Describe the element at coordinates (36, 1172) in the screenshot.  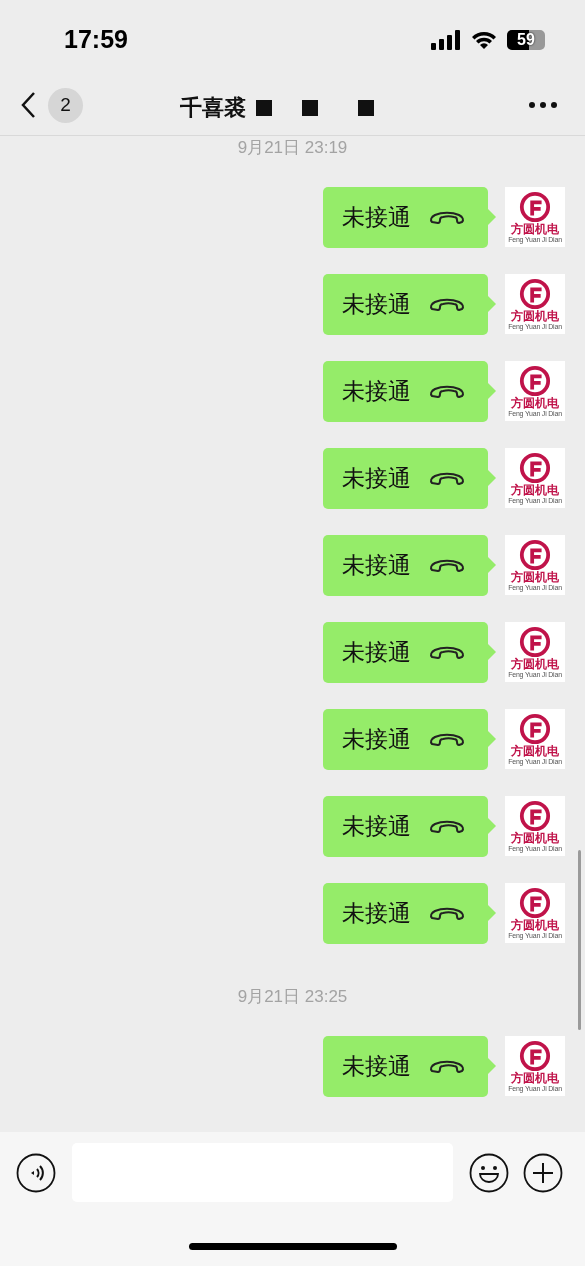
I see `voice-icon` at that location.